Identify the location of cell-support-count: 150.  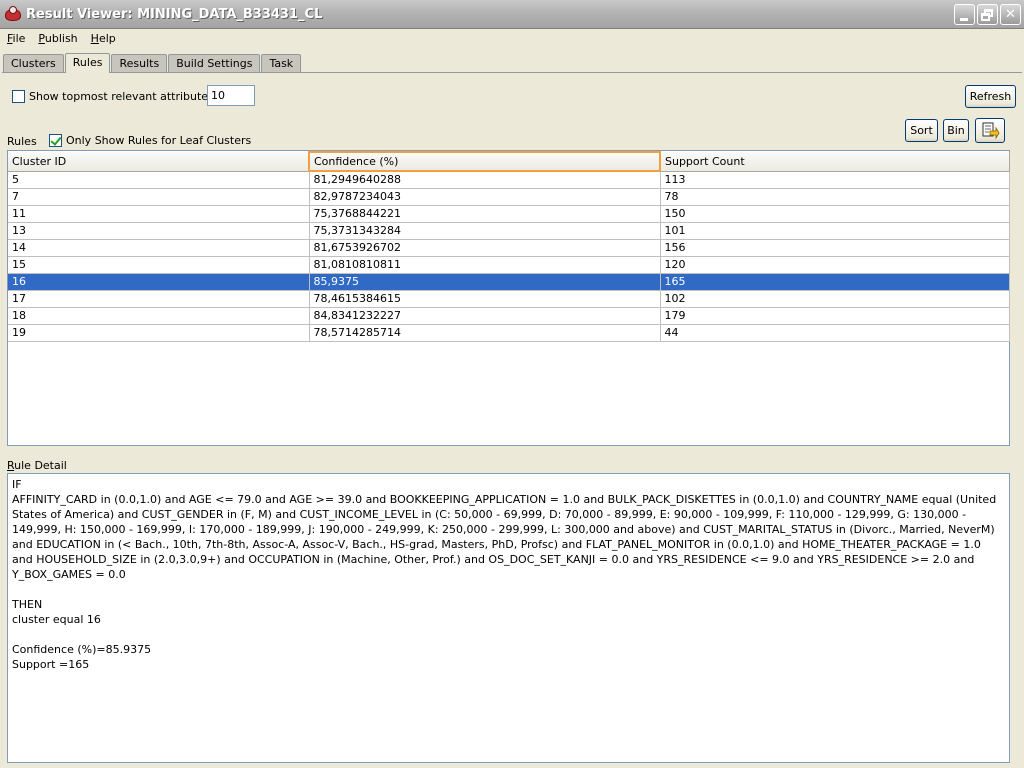
(835, 214).